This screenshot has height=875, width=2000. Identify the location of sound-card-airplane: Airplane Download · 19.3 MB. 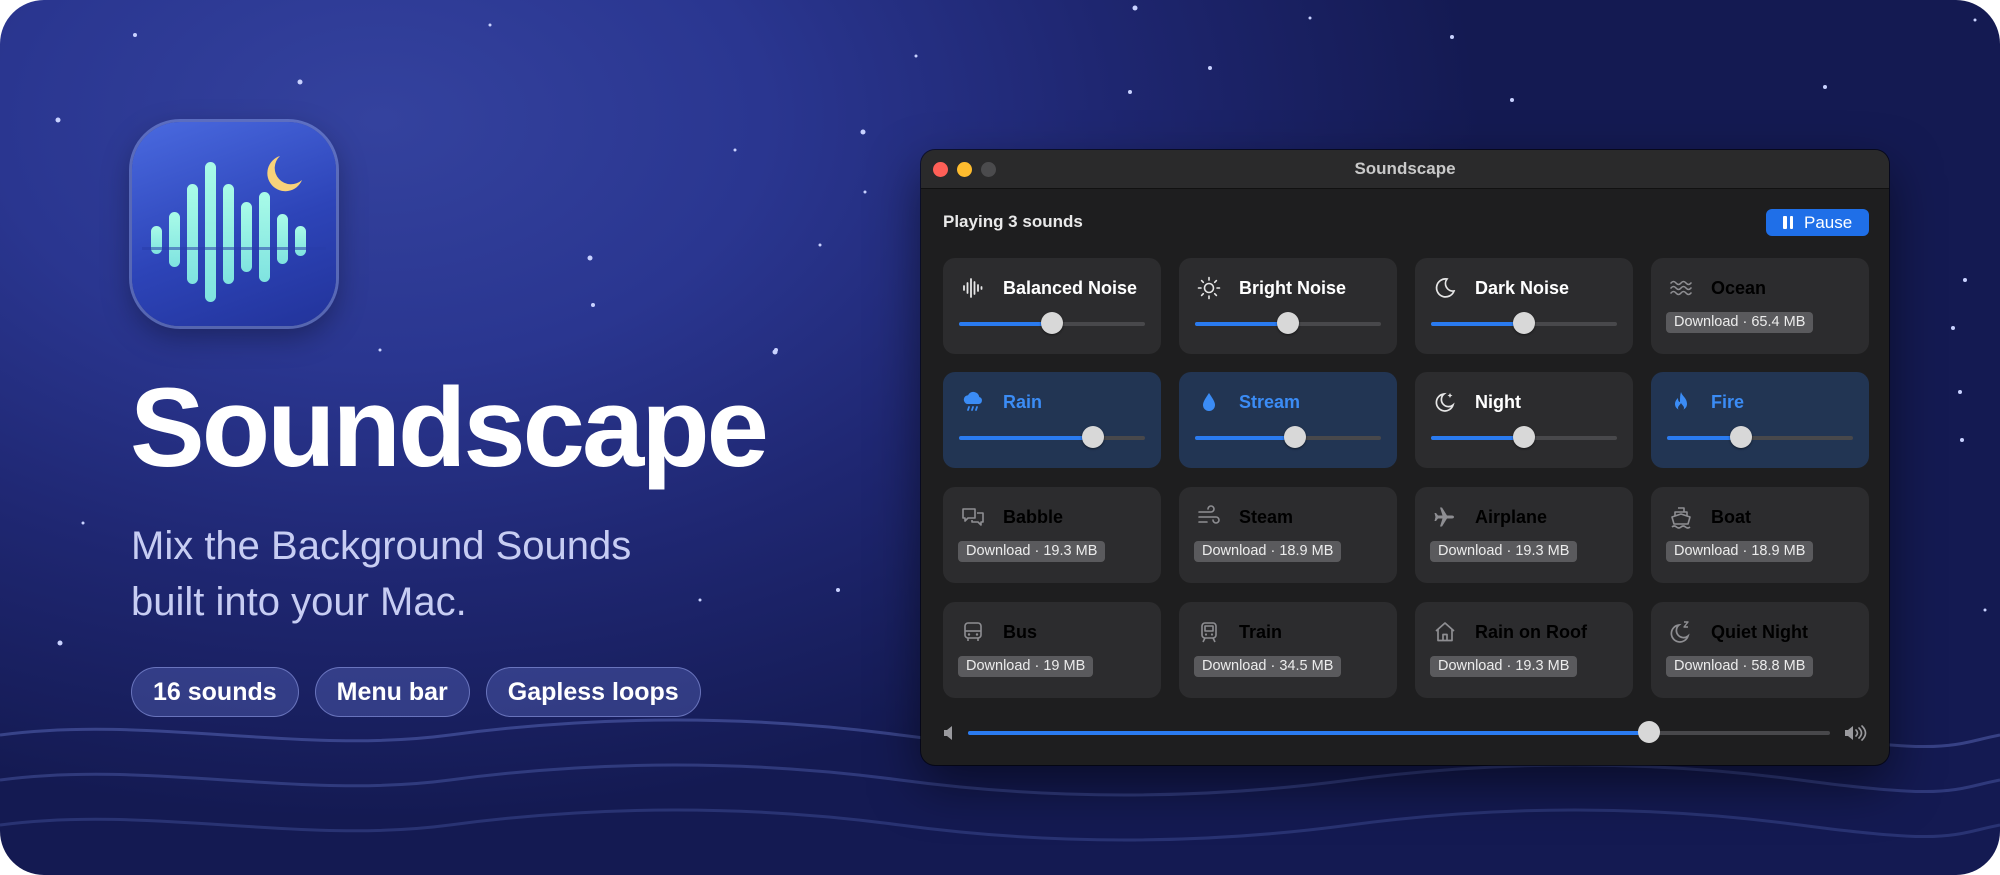
(1524, 535).